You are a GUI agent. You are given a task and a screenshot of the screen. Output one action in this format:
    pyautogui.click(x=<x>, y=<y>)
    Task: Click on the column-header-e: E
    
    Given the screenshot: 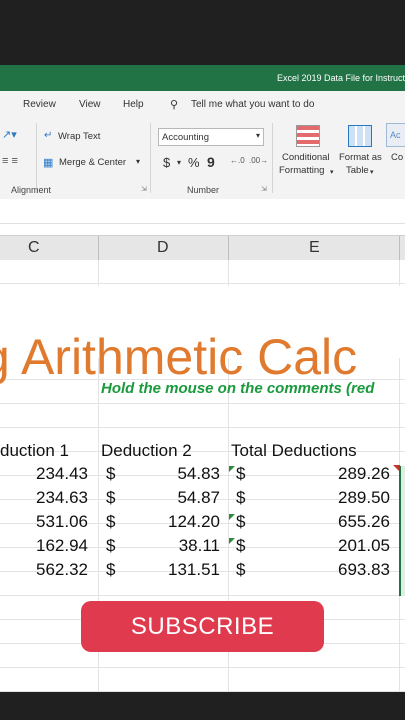 What is the action you would take?
    pyautogui.click(x=314, y=248)
    